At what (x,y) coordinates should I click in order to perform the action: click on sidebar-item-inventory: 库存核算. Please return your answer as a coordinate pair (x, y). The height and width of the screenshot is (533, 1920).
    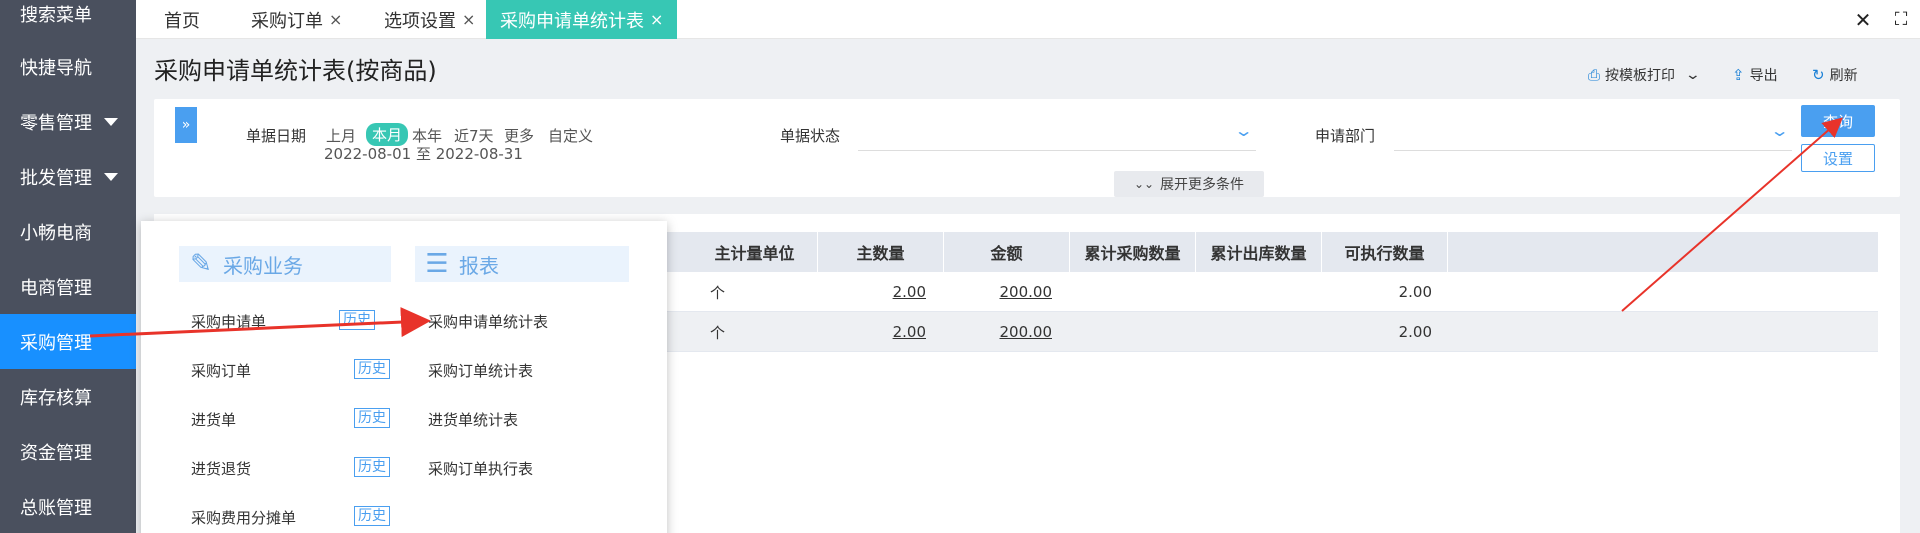
    Looking at the image, I should click on (68, 396).